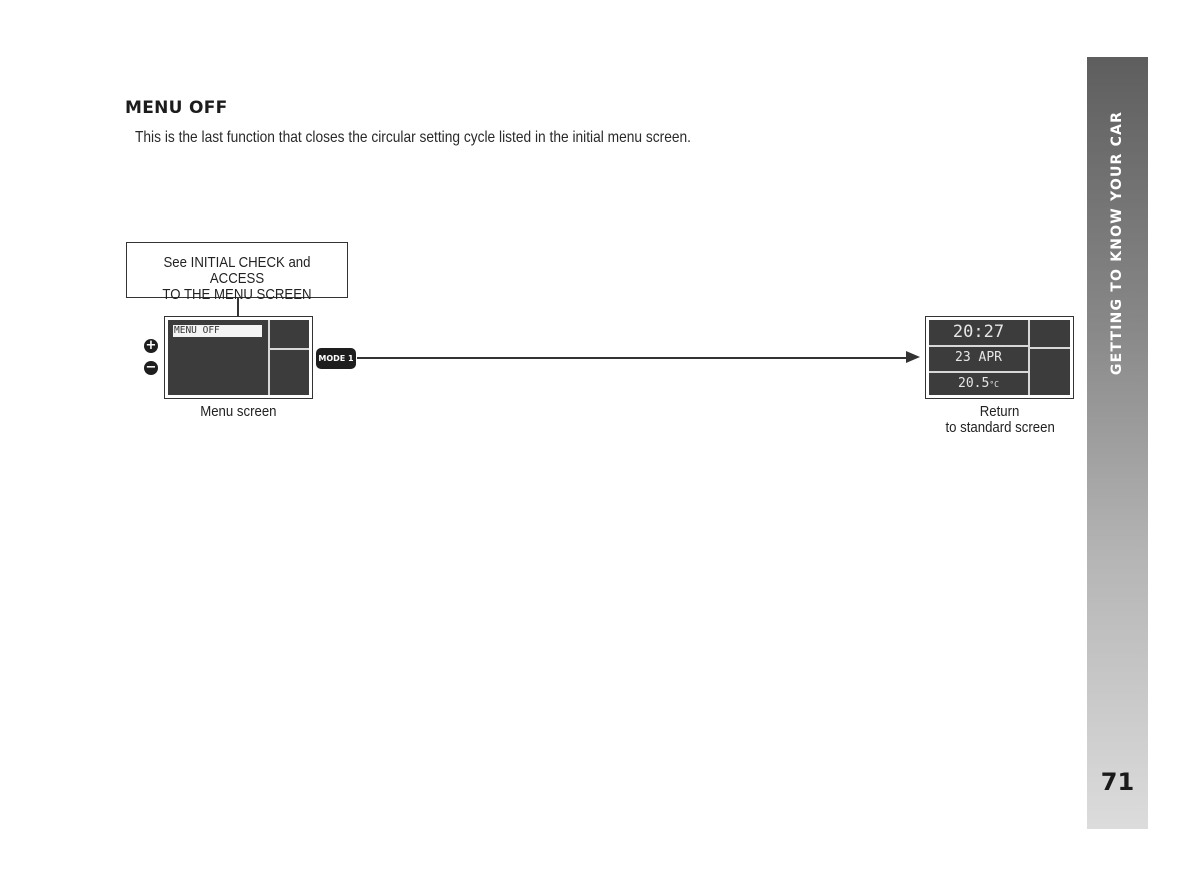 The height and width of the screenshot is (886, 1200). Describe the element at coordinates (151, 346) in the screenshot. I see `plus-button-icon: +` at that location.